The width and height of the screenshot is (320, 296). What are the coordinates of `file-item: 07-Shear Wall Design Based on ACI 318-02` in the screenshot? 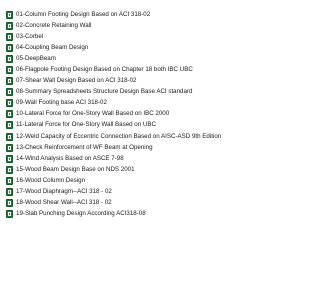 It's located at (123, 81).